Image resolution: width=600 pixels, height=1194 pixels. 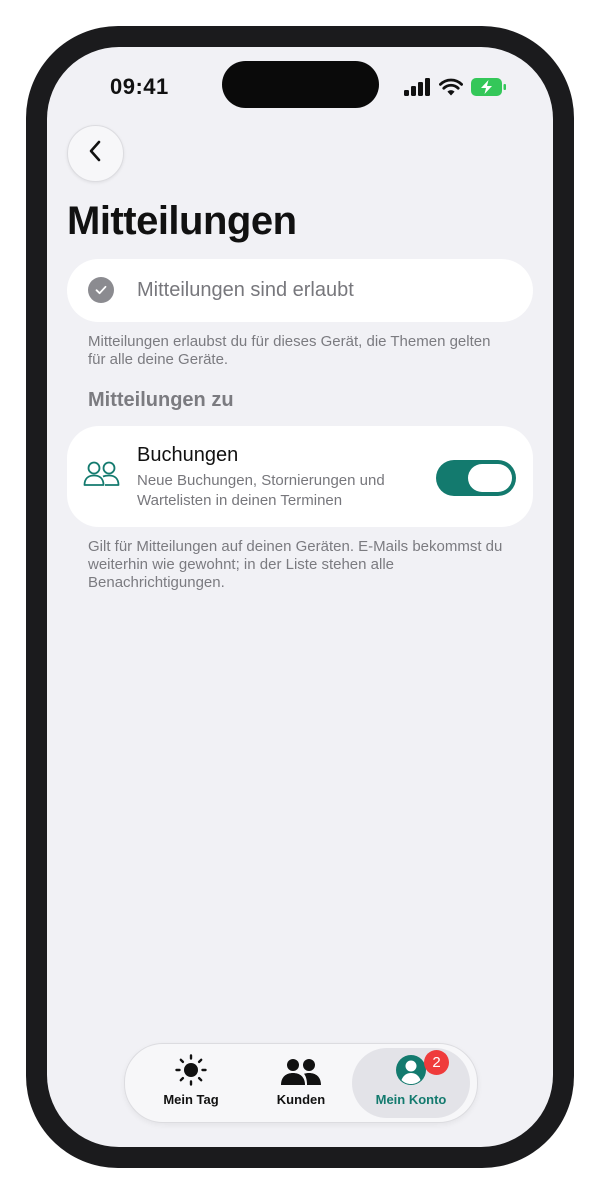 I want to click on back-button, so click(x=95, y=153).